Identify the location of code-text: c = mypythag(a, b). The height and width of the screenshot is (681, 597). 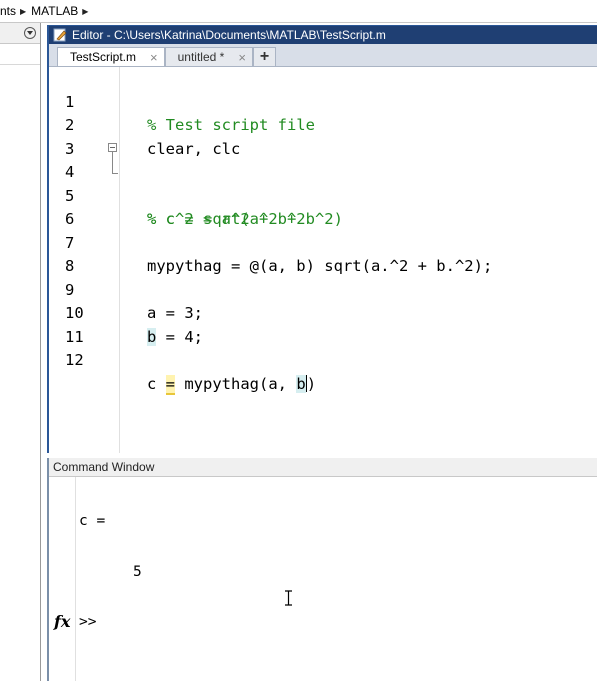
(231, 385).